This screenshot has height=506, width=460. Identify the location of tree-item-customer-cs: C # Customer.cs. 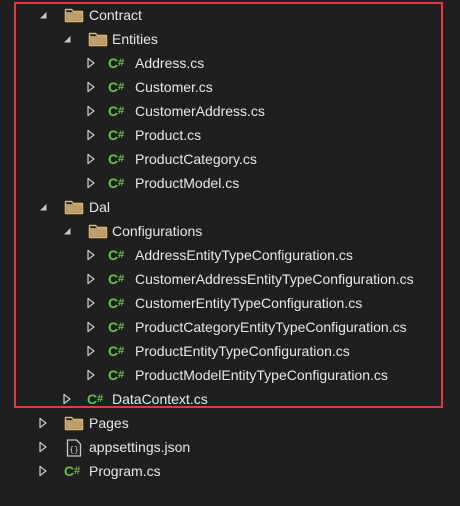
(230, 87).